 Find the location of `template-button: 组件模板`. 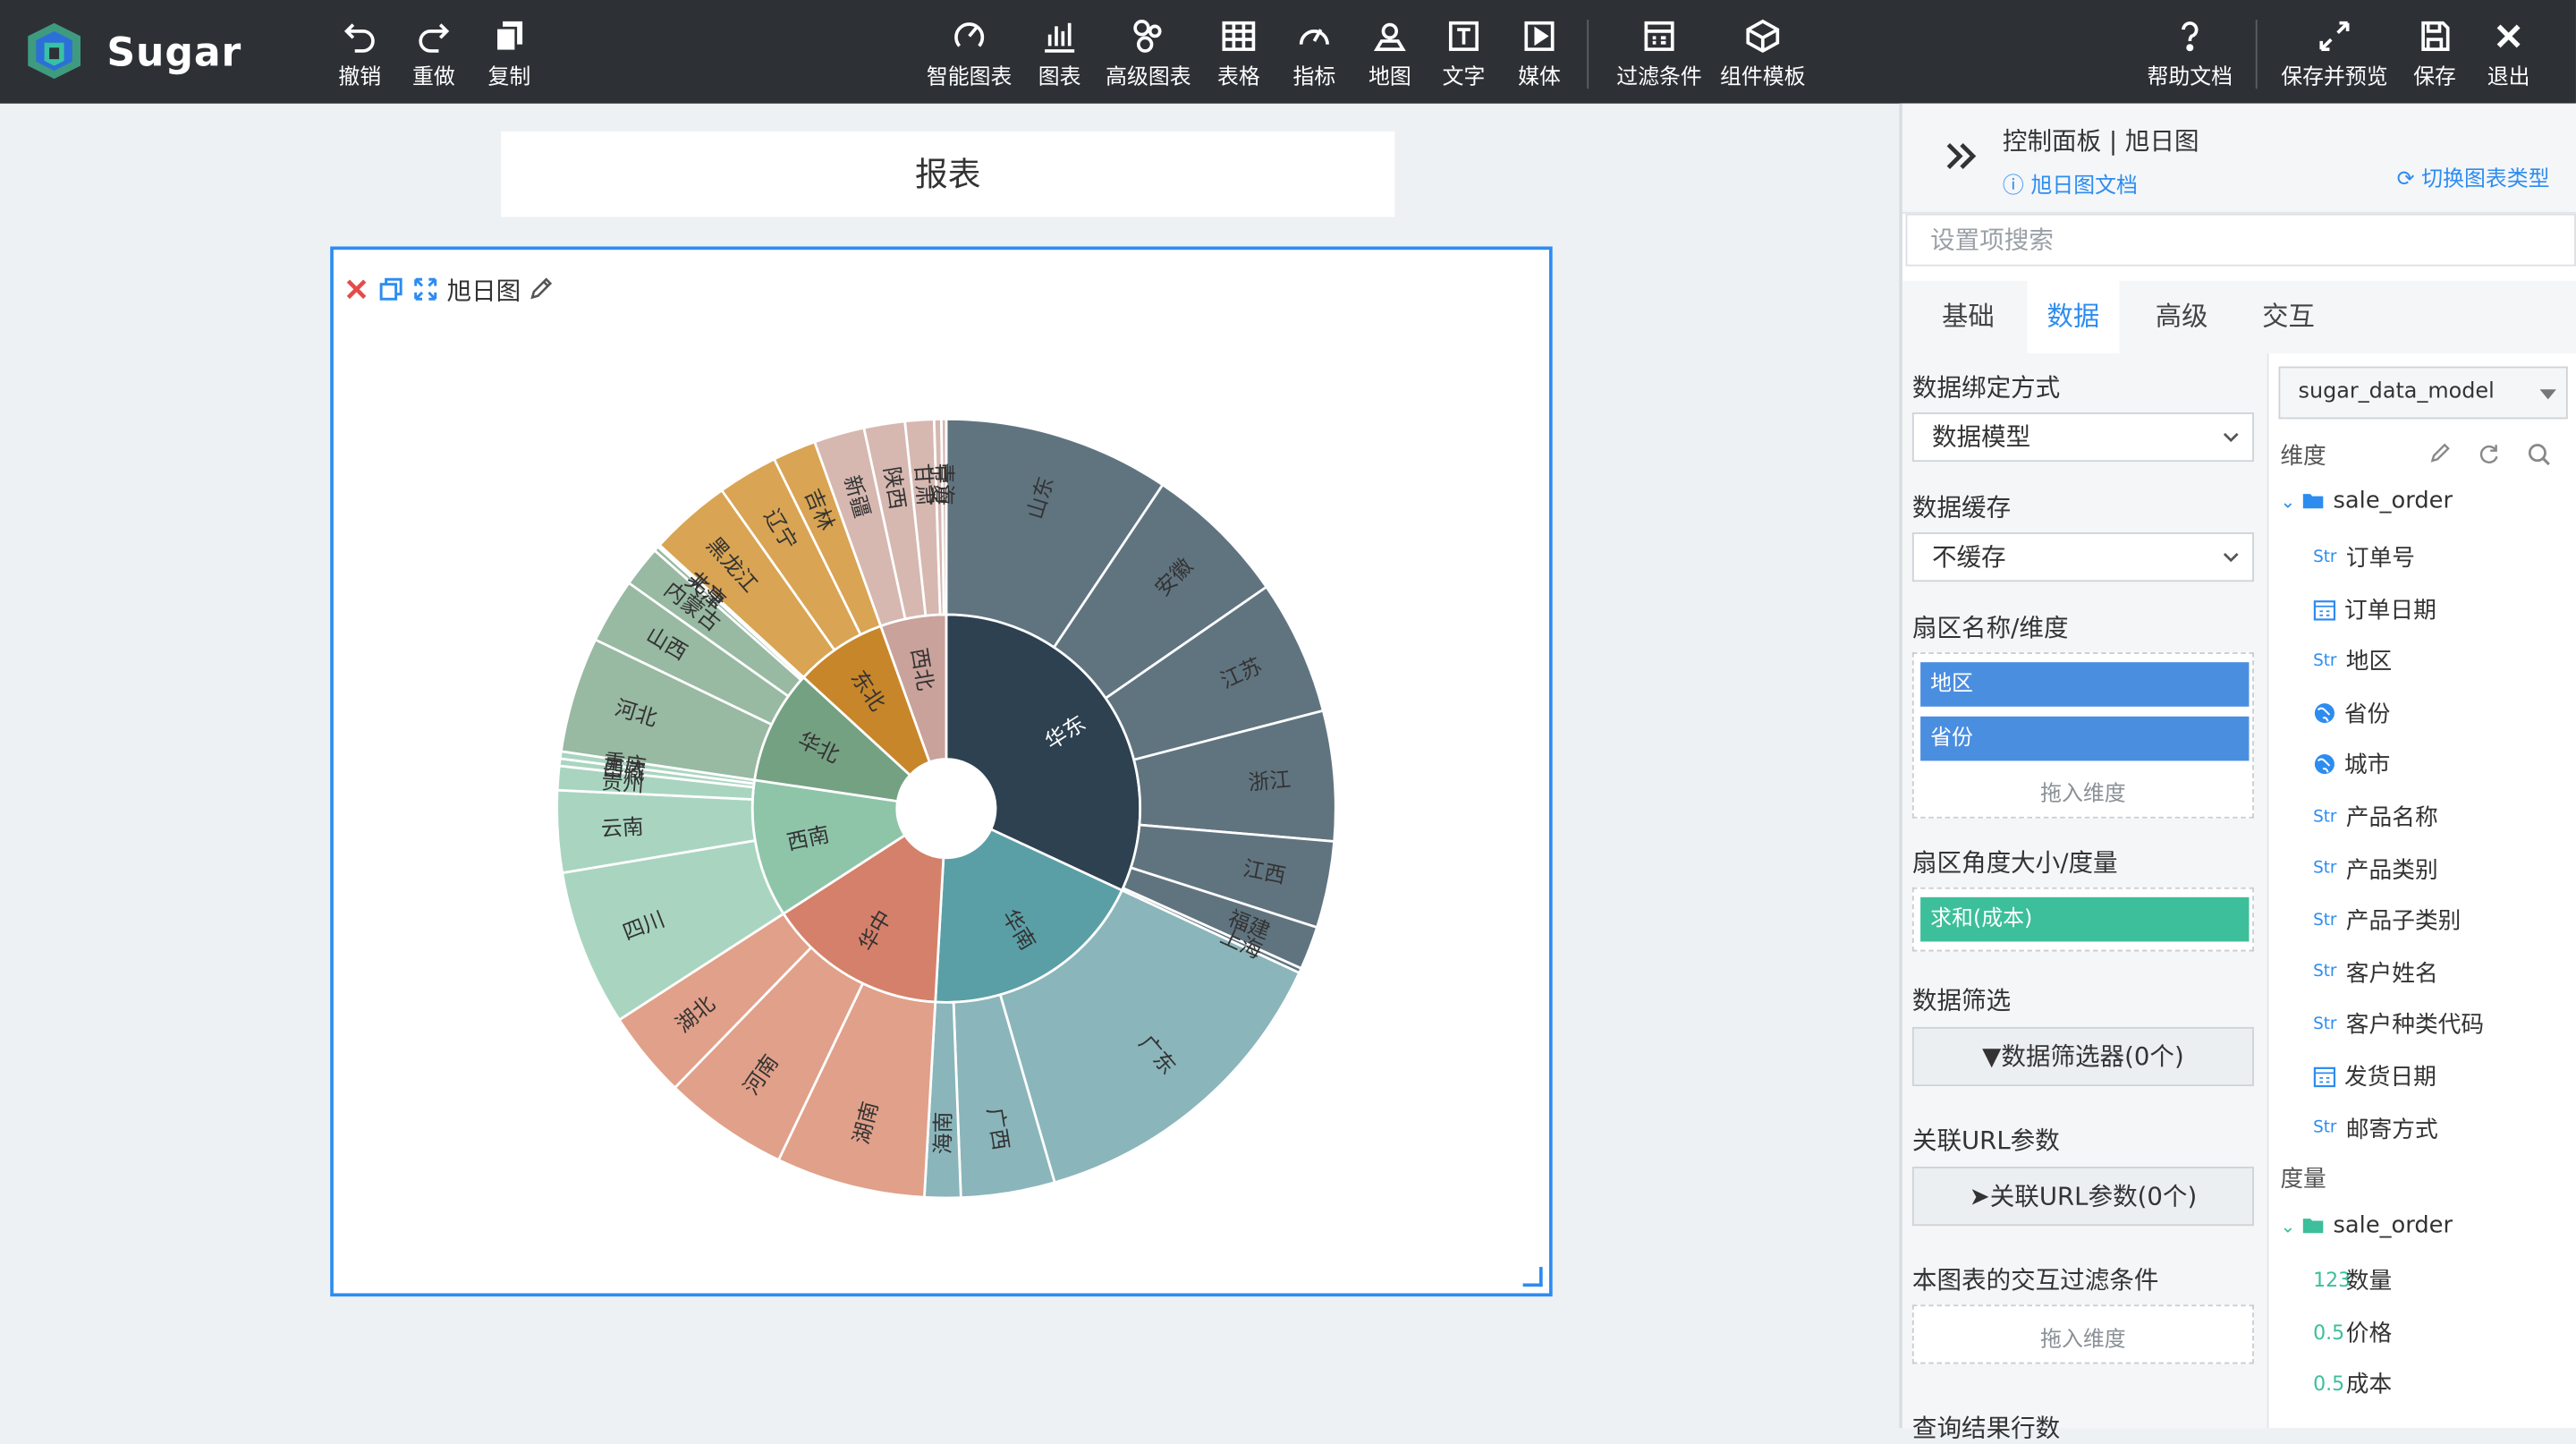

template-button: 组件模板 is located at coordinates (1762, 53).